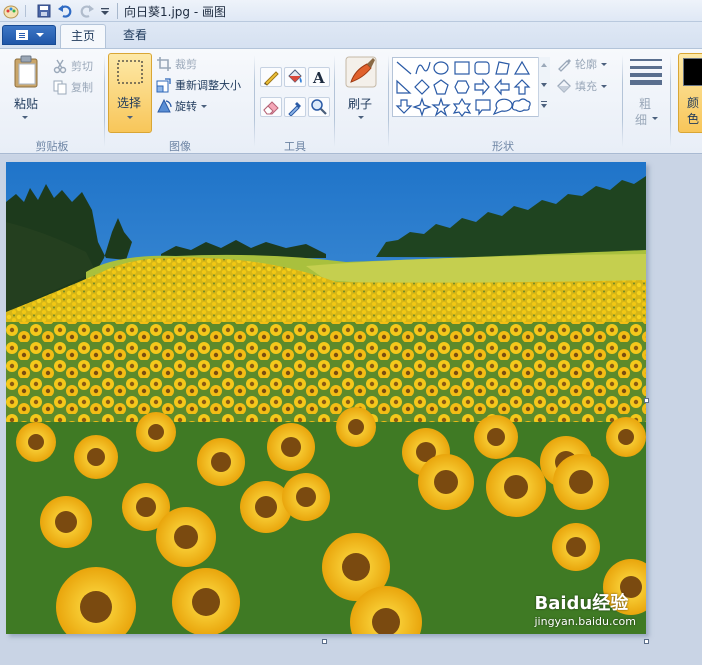  I want to click on eraser-icon, so click(271, 108).